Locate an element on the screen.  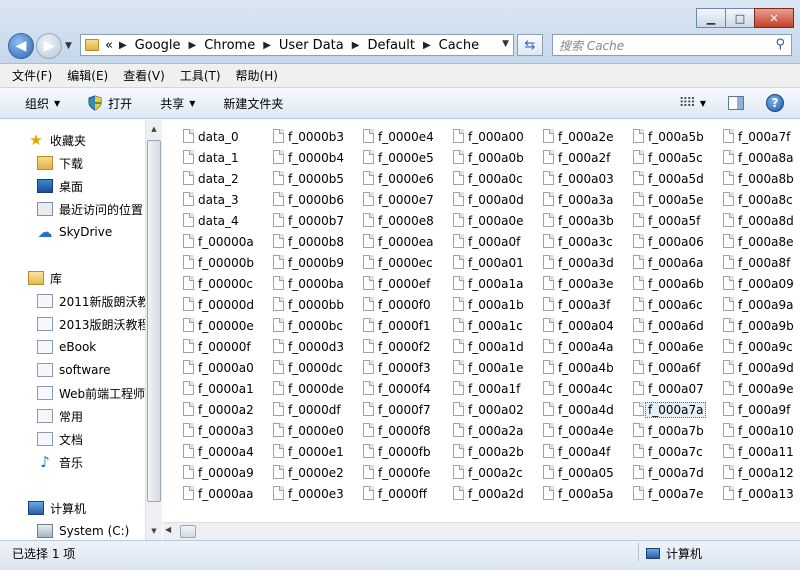
file-item: f_00000a is located at coordinates (222, 241).